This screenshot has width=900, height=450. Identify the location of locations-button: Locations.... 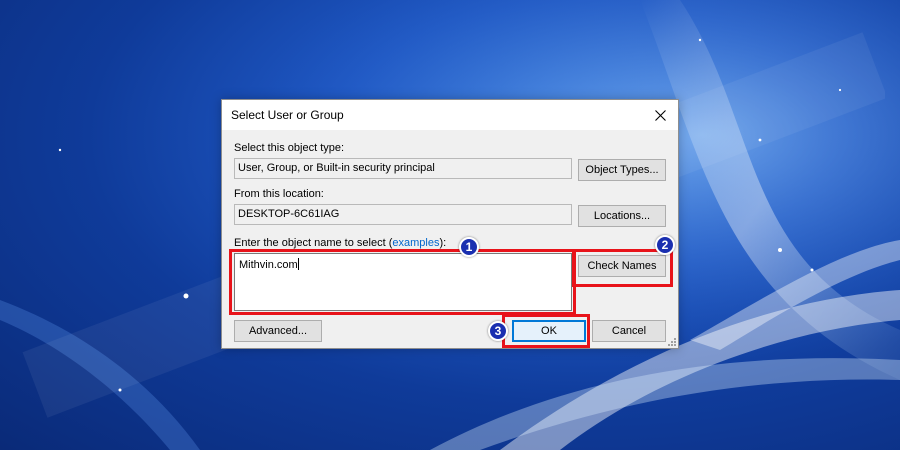
(622, 216).